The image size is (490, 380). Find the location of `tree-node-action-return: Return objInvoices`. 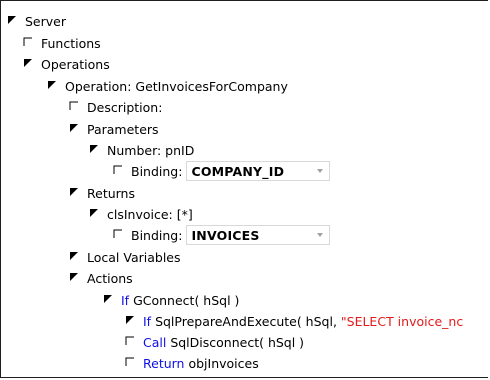

tree-node-action-return: Return objInvoices is located at coordinates (192, 363).